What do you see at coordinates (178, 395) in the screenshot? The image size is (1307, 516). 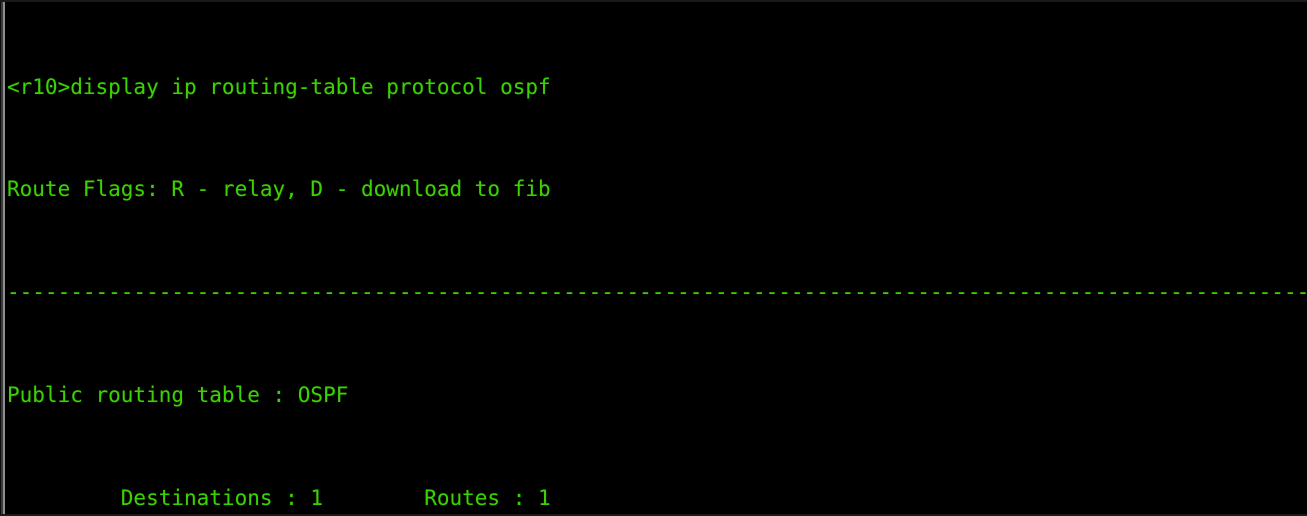 I see `console-line-public-table: Public routing table : OSPF` at bounding box center [178, 395].